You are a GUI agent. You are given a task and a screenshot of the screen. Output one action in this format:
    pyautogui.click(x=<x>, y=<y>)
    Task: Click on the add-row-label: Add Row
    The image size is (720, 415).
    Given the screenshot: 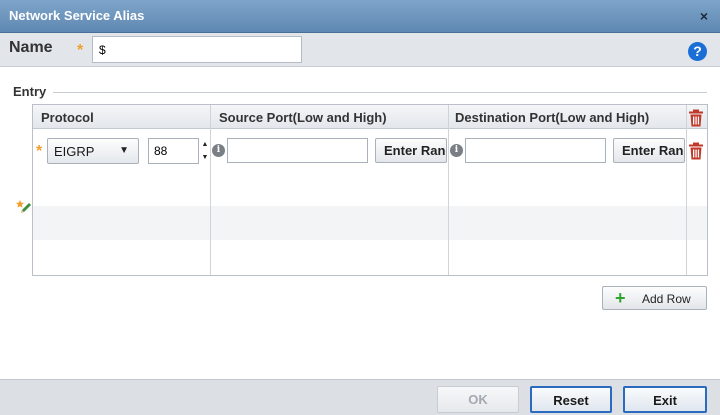 What is the action you would take?
    pyautogui.click(x=666, y=299)
    